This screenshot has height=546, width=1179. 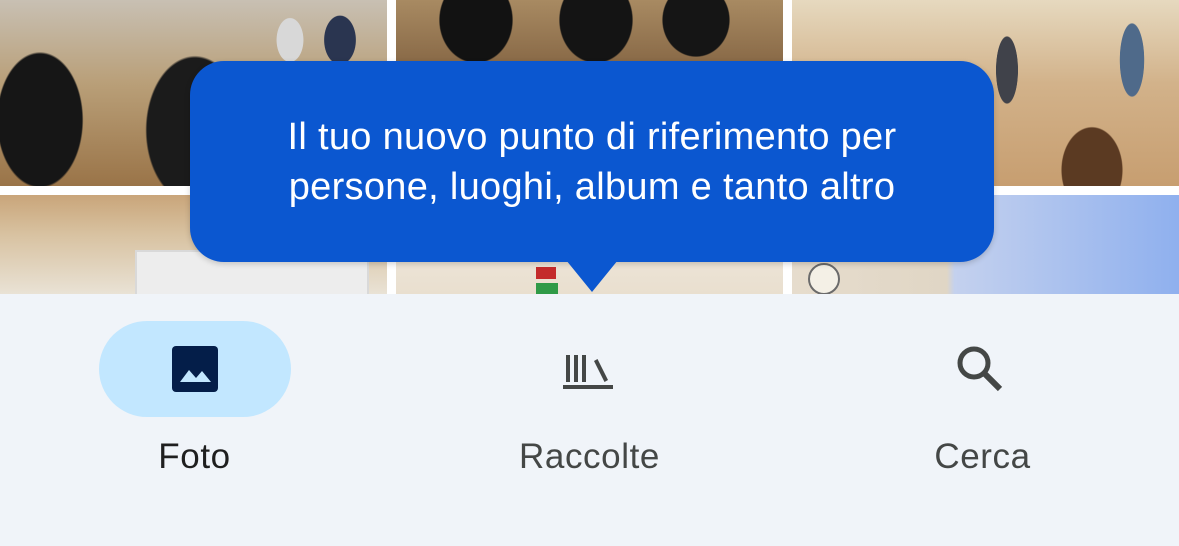 What do you see at coordinates (588, 369) in the screenshot?
I see `collections-icon` at bounding box center [588, 369].